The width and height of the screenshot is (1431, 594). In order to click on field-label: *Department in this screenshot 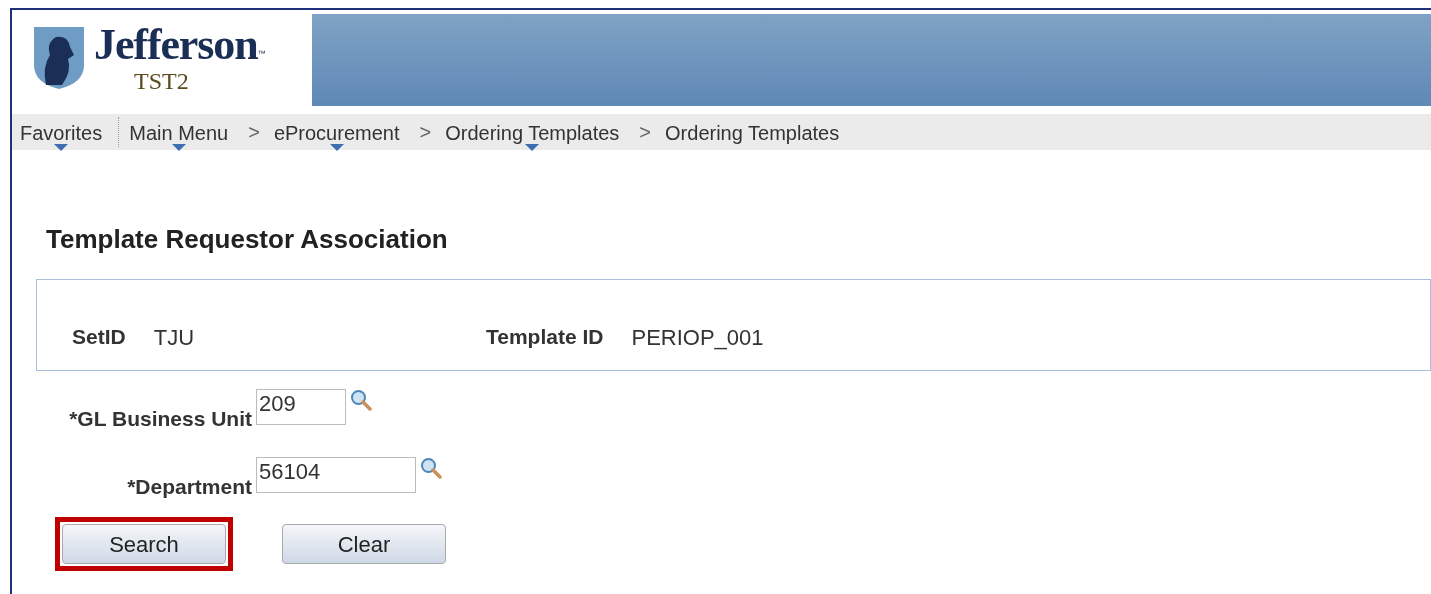, I will do `click(189, 486)`.